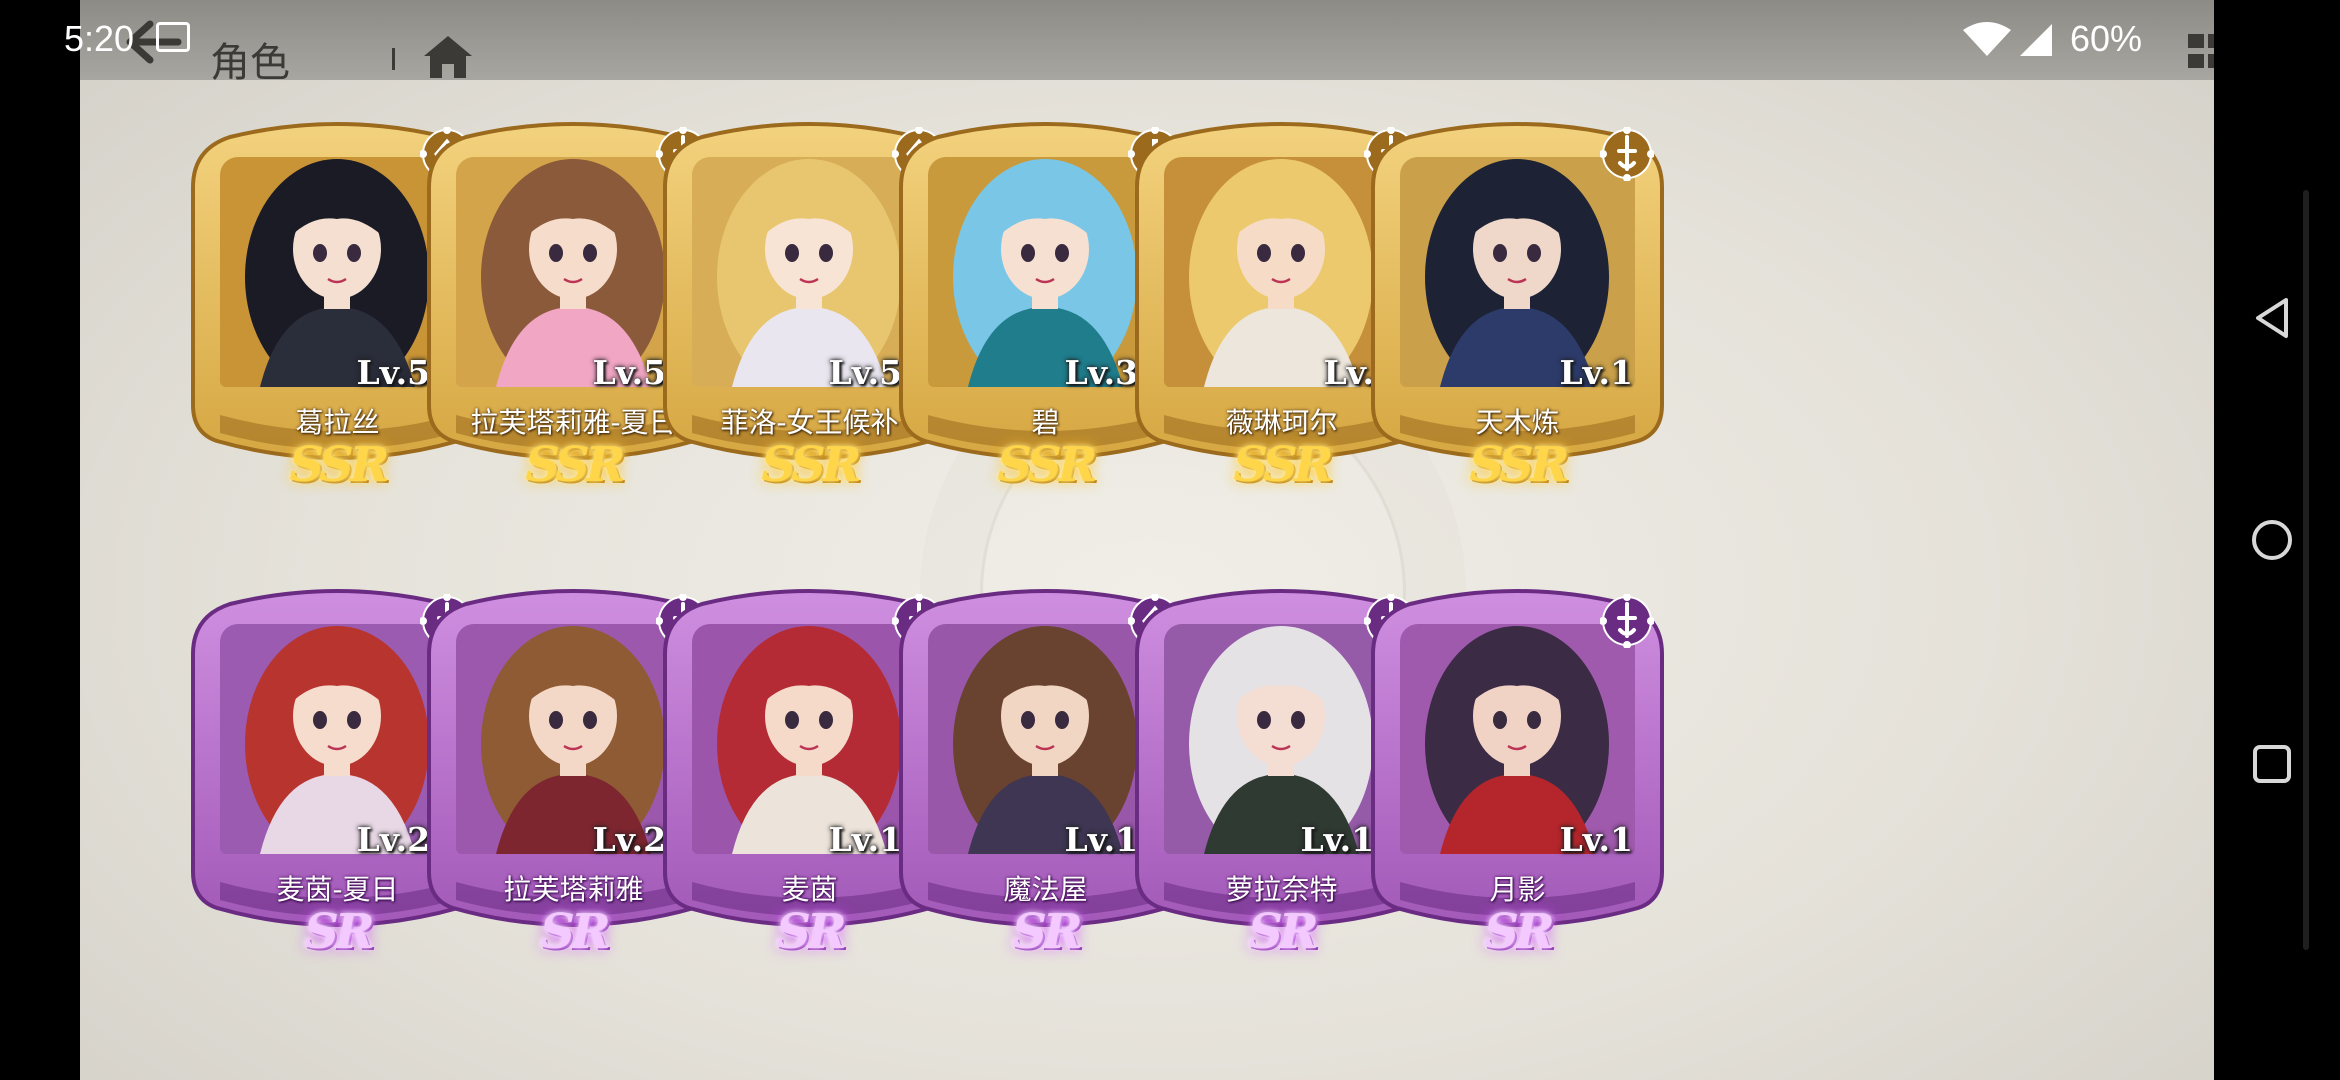 The image size is (2340, 1080). I want to click on home-icon, so click(448, 57).